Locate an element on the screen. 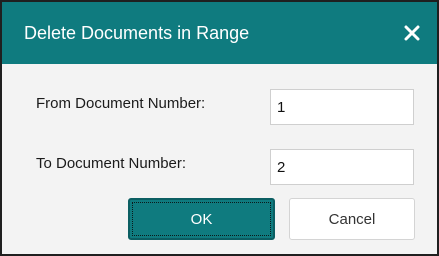  from-document-number-input is located at coordinates (342, 107).